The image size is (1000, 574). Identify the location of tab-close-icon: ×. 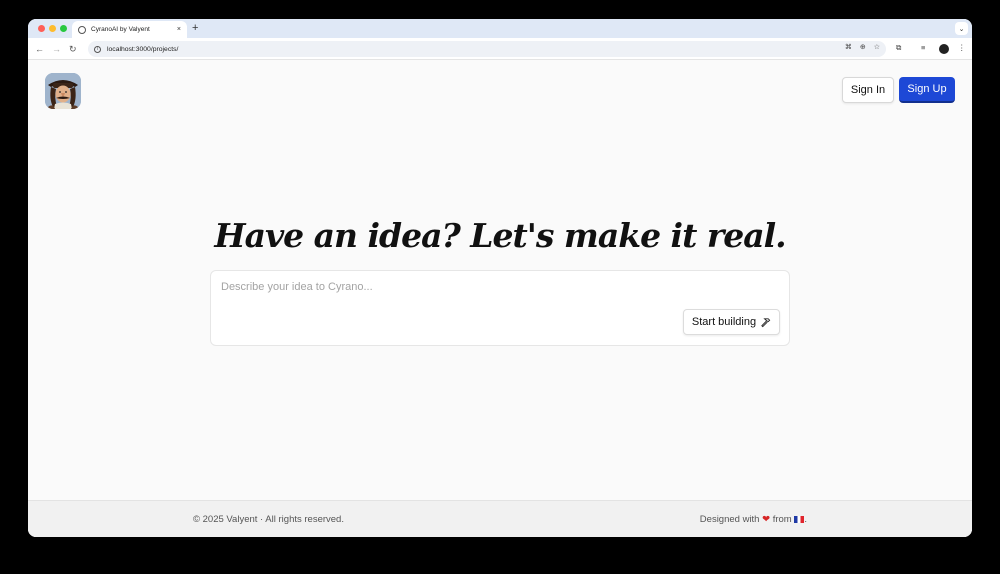
(179, 29).